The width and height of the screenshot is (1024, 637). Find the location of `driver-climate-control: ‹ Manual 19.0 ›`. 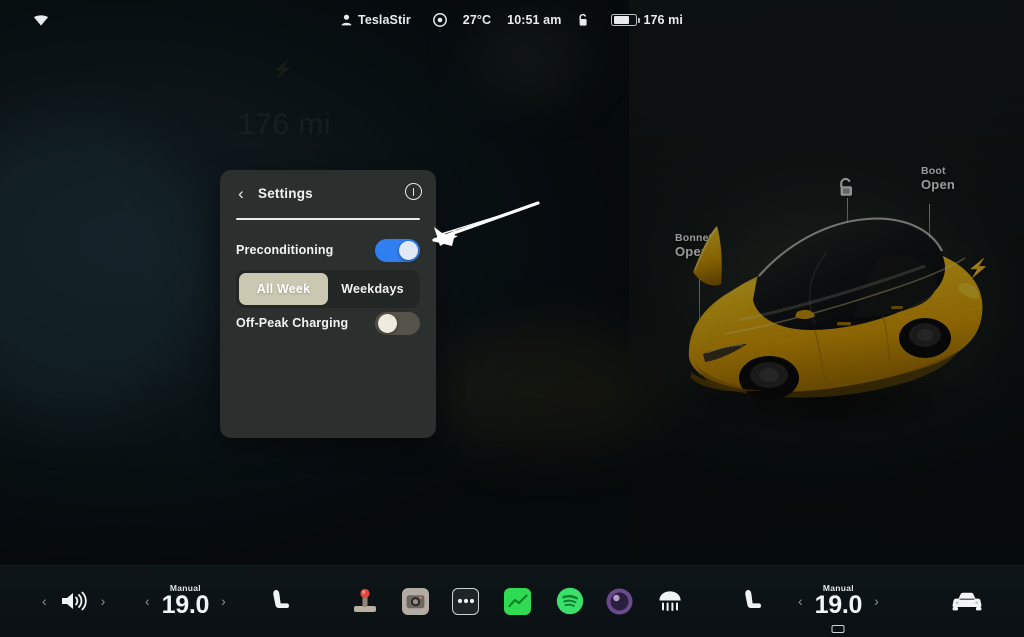

driver-climate-control: ‹ Manual 19.0 › is located at coordinates (185, 601).